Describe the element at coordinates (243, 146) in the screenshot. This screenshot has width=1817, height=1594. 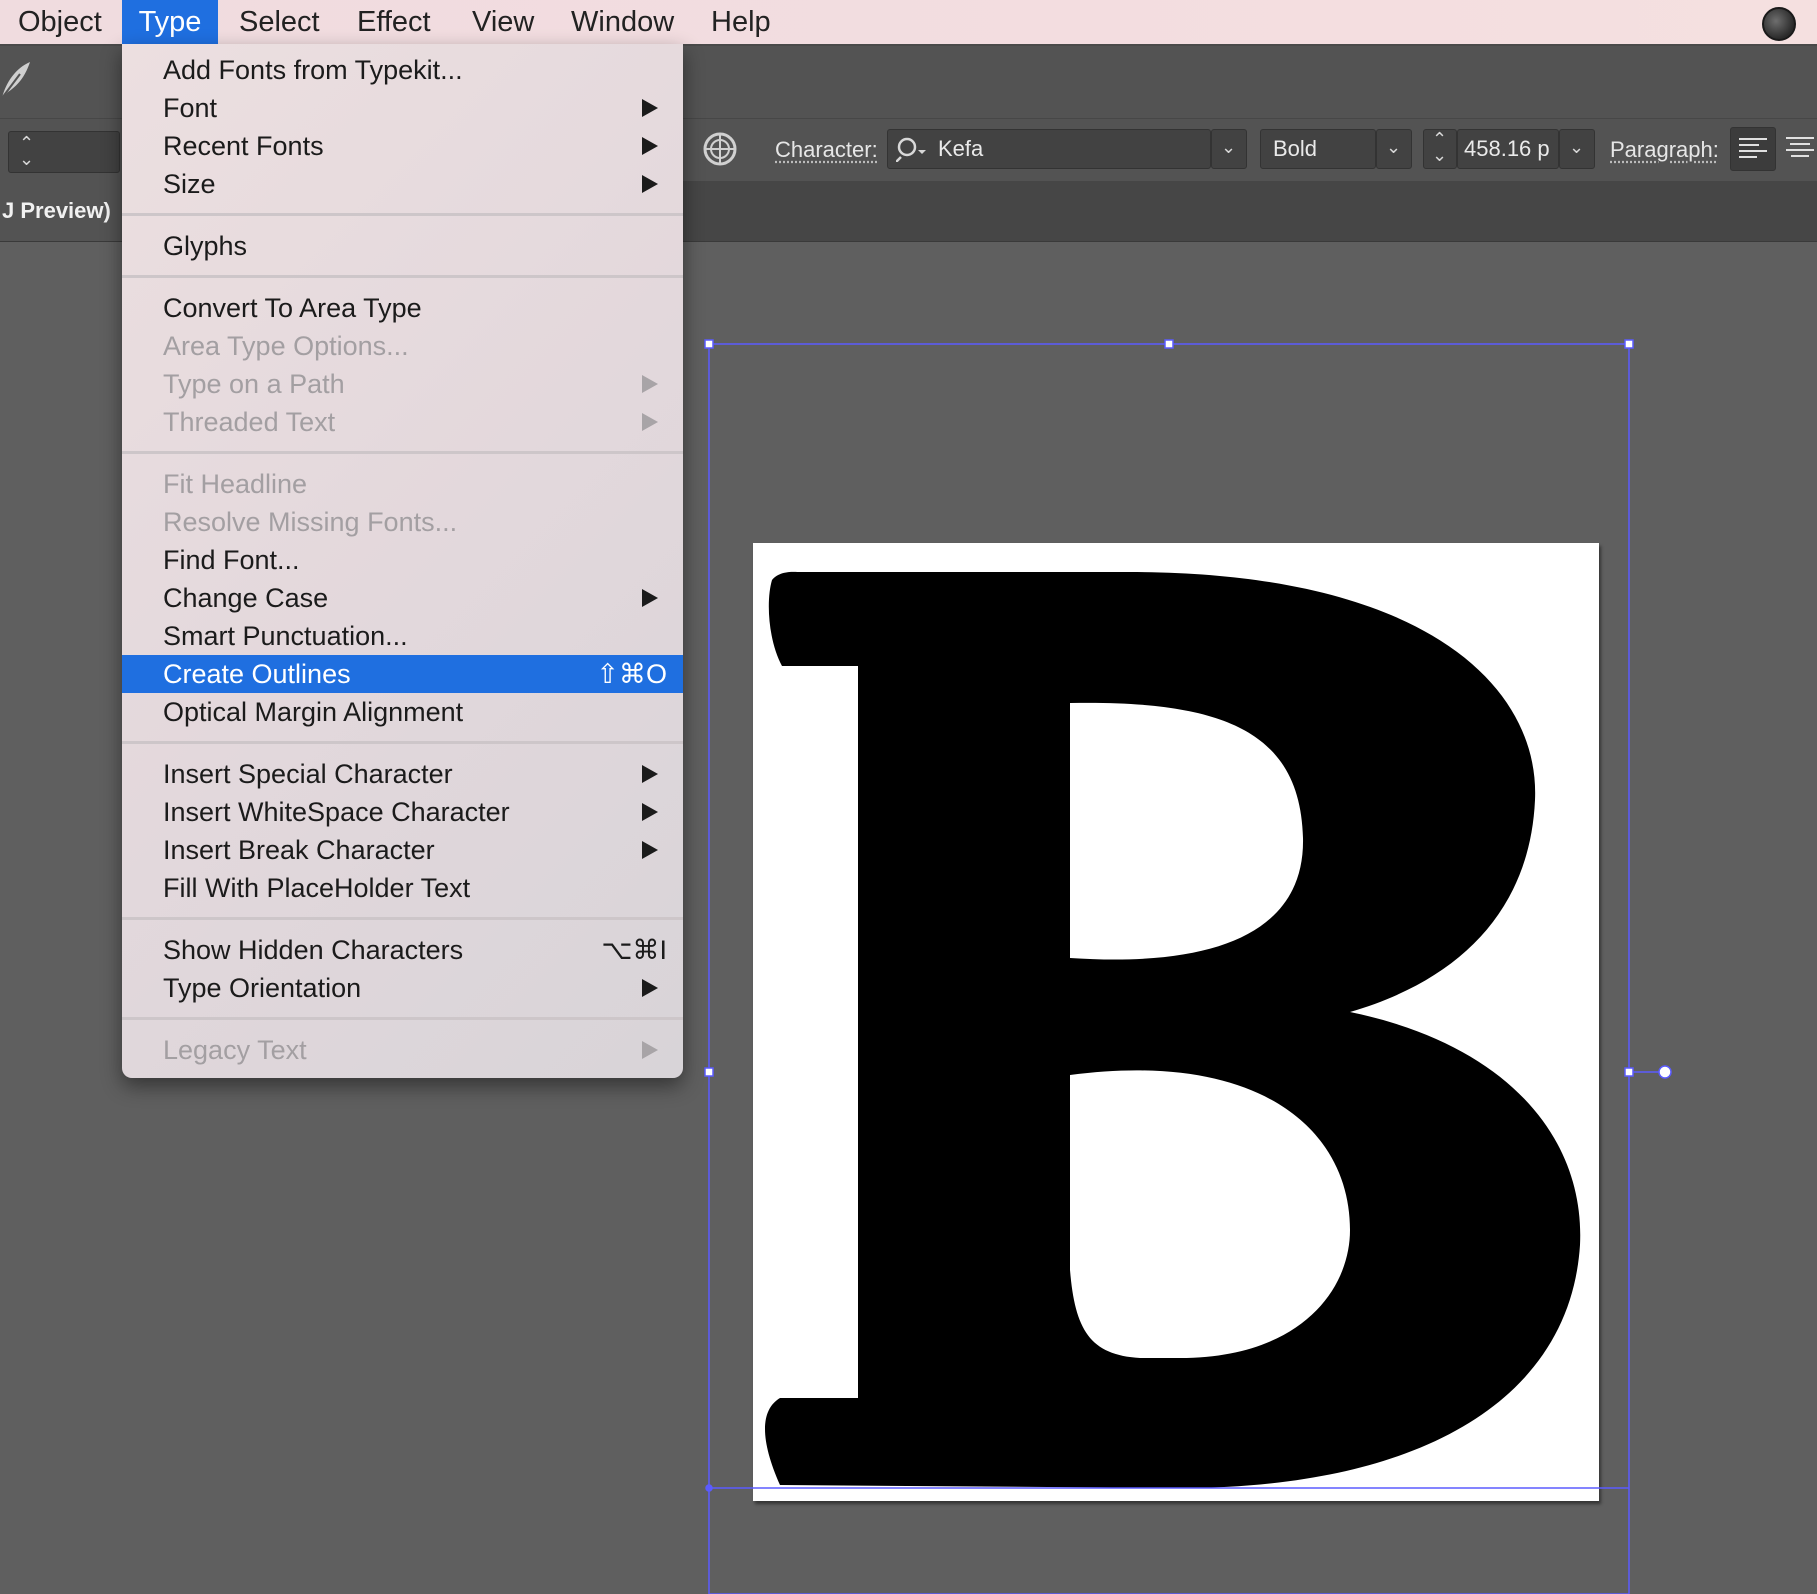
I see `menu-item-label: Recent Fonts` at that location.